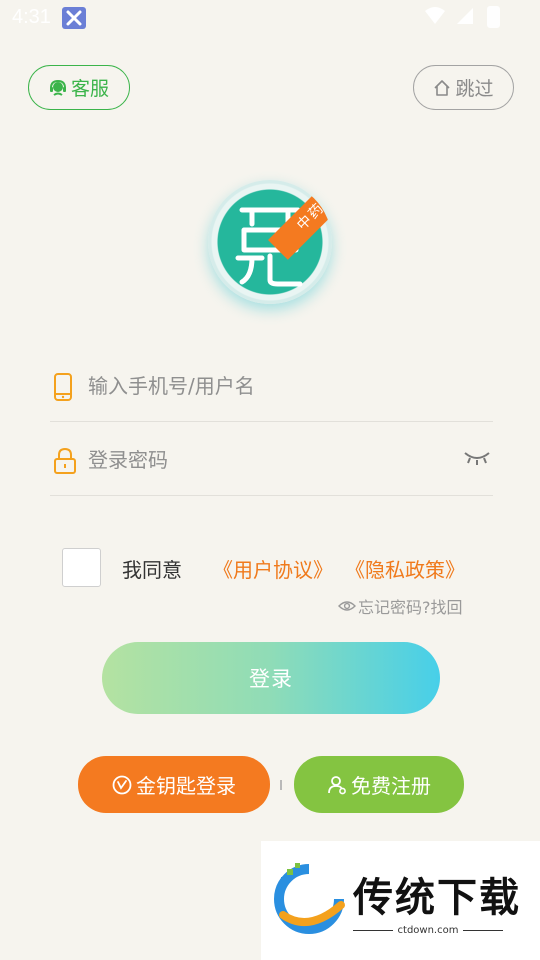  Describe the element at coordinates (410, 607) in the screenshot. I see `forgot-password-label: 忘记密码?找回` at that location.